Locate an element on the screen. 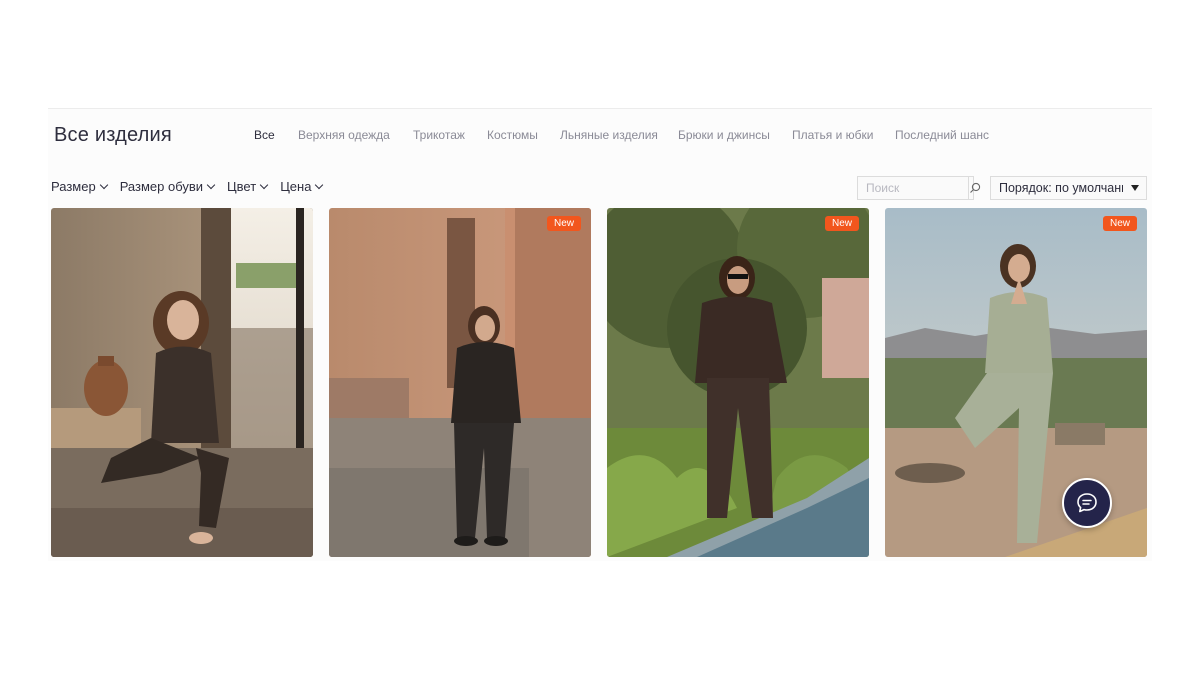  tab-all: Все is located at coordinates (276, 135).